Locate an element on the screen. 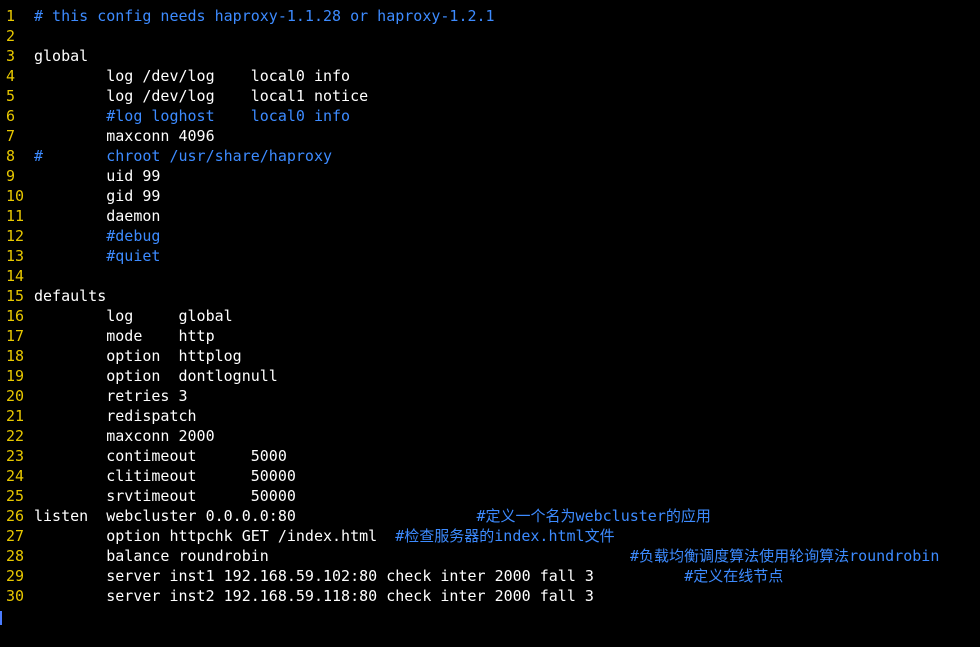 Image resolution: width=980 pixels, height=647 pixels. config-text: maxconn 4096 is located at coordinates (124, 136).